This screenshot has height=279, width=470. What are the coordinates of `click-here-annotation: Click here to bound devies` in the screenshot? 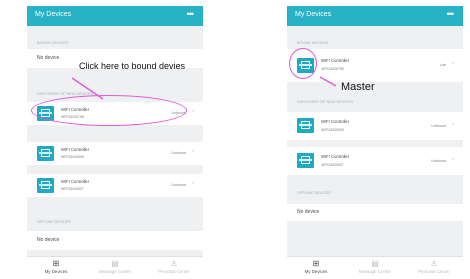 It's located at (132, 66).